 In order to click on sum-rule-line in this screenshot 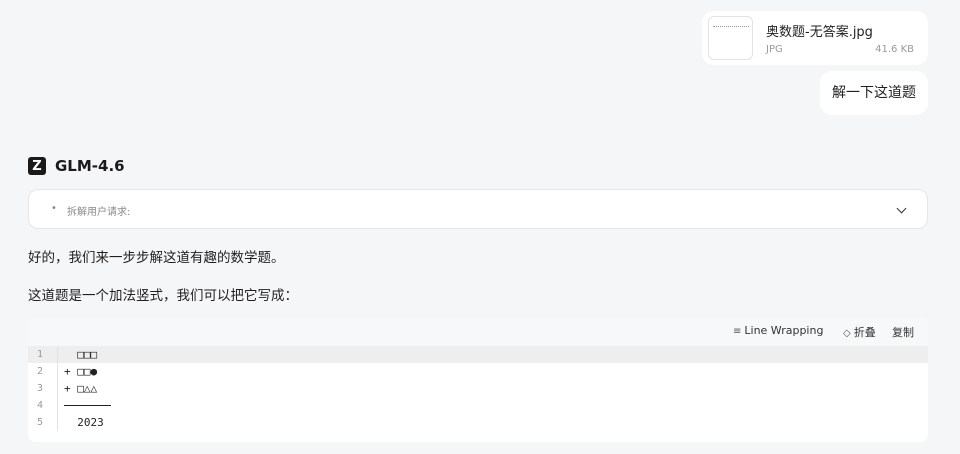, I will do `click(87, 405)`.